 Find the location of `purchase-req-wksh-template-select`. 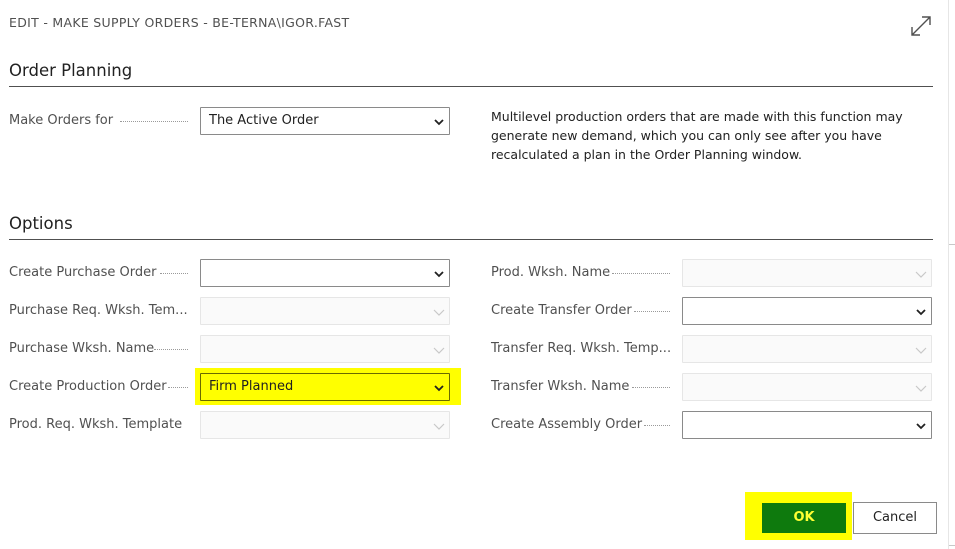

purchase-req-wksh-template-select is located at coordinates (325, 311).